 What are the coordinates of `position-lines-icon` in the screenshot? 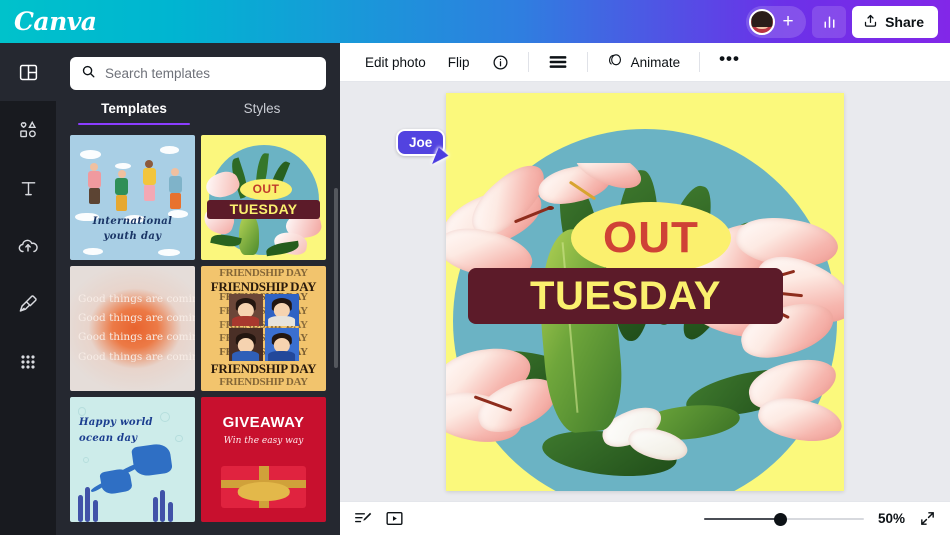 It's located at (558, 62).